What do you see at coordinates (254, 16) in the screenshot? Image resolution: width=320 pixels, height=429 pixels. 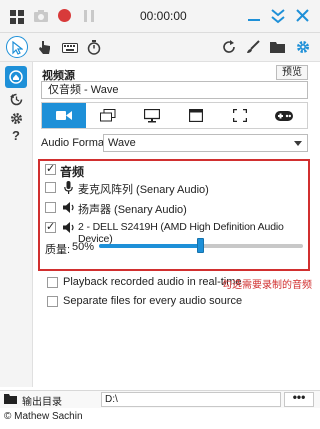 I see `minimize-icon` at bounding box center [254, 16].